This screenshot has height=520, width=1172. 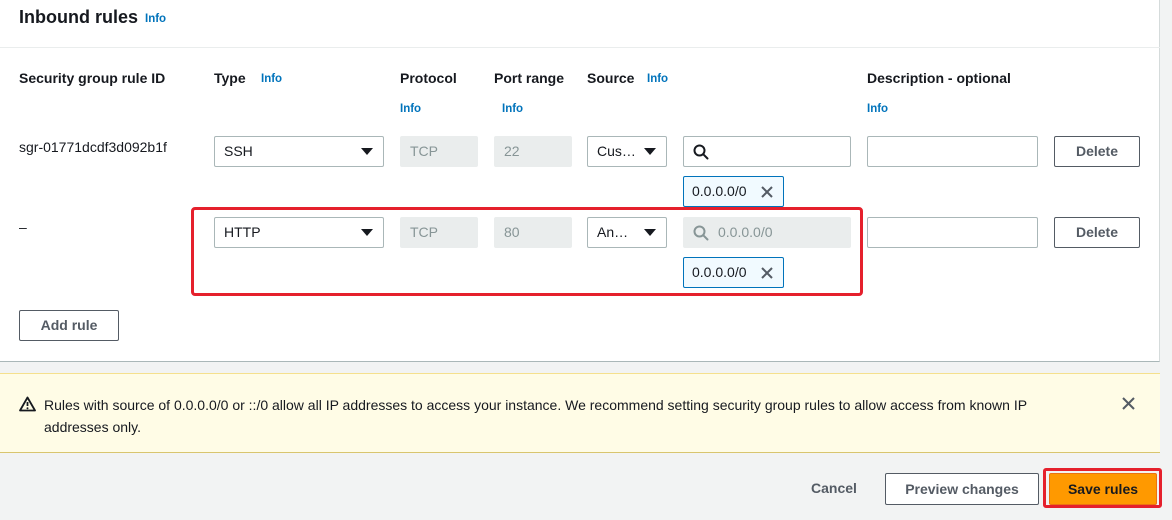 What do you see at coordinates (78, 17) in the screenshot?
I see `section-title: Inbound rules` at bounding box center [78, 17].